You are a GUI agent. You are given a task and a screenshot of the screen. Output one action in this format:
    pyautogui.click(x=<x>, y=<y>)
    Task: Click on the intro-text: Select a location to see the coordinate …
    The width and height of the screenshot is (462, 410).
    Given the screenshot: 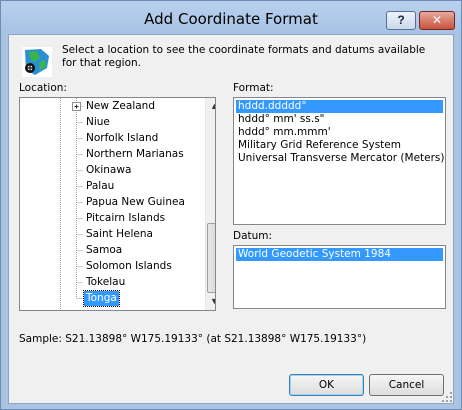 What is the action you would take?
    pyautogui.click(x=244, y=56)
    